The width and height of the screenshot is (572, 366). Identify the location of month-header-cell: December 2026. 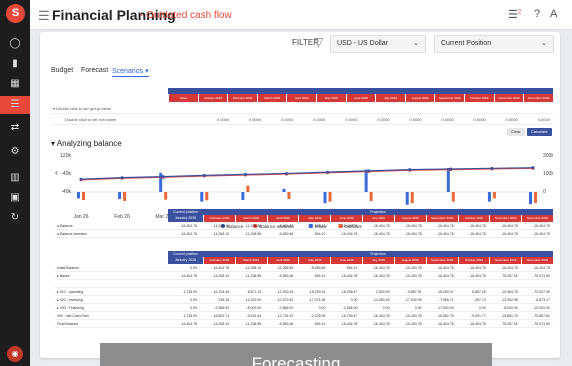
(537, 260).